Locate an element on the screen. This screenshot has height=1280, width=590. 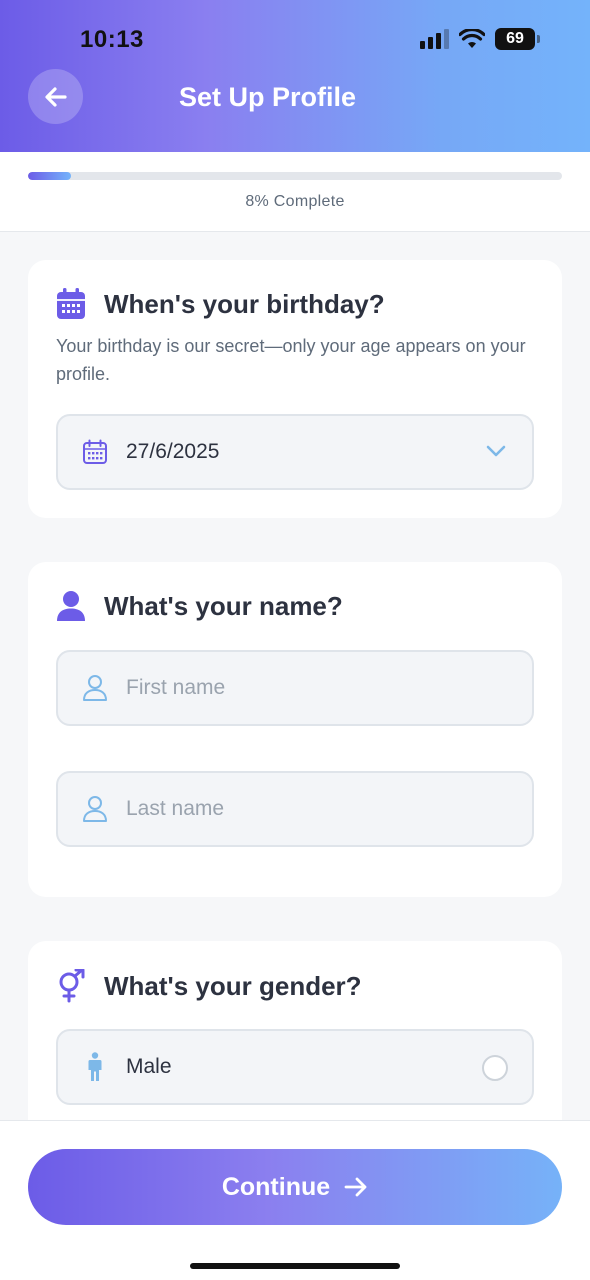
last-name-input is located at coordinates (306, 809).